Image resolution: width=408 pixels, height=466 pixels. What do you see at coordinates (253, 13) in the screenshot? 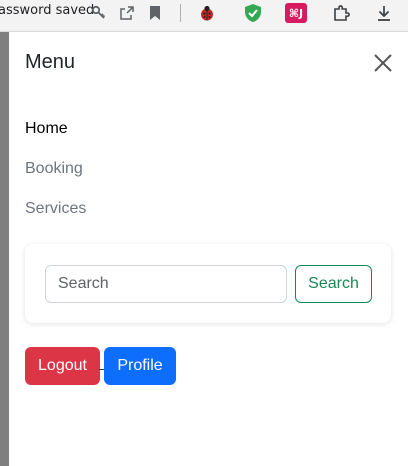
I see `shield-check-icon` at bounding box center [253, 13].